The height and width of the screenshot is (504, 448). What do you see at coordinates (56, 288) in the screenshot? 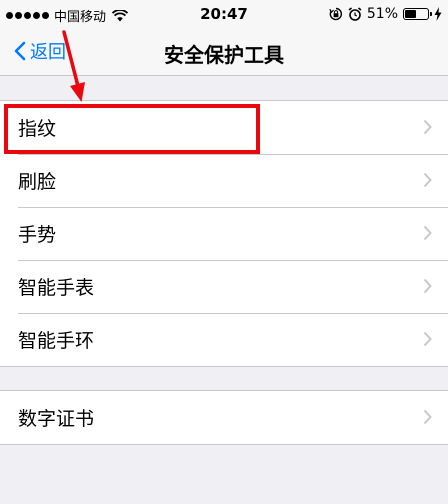
I see `list-item-label: 智能手表` at bounding box center [56, 288].